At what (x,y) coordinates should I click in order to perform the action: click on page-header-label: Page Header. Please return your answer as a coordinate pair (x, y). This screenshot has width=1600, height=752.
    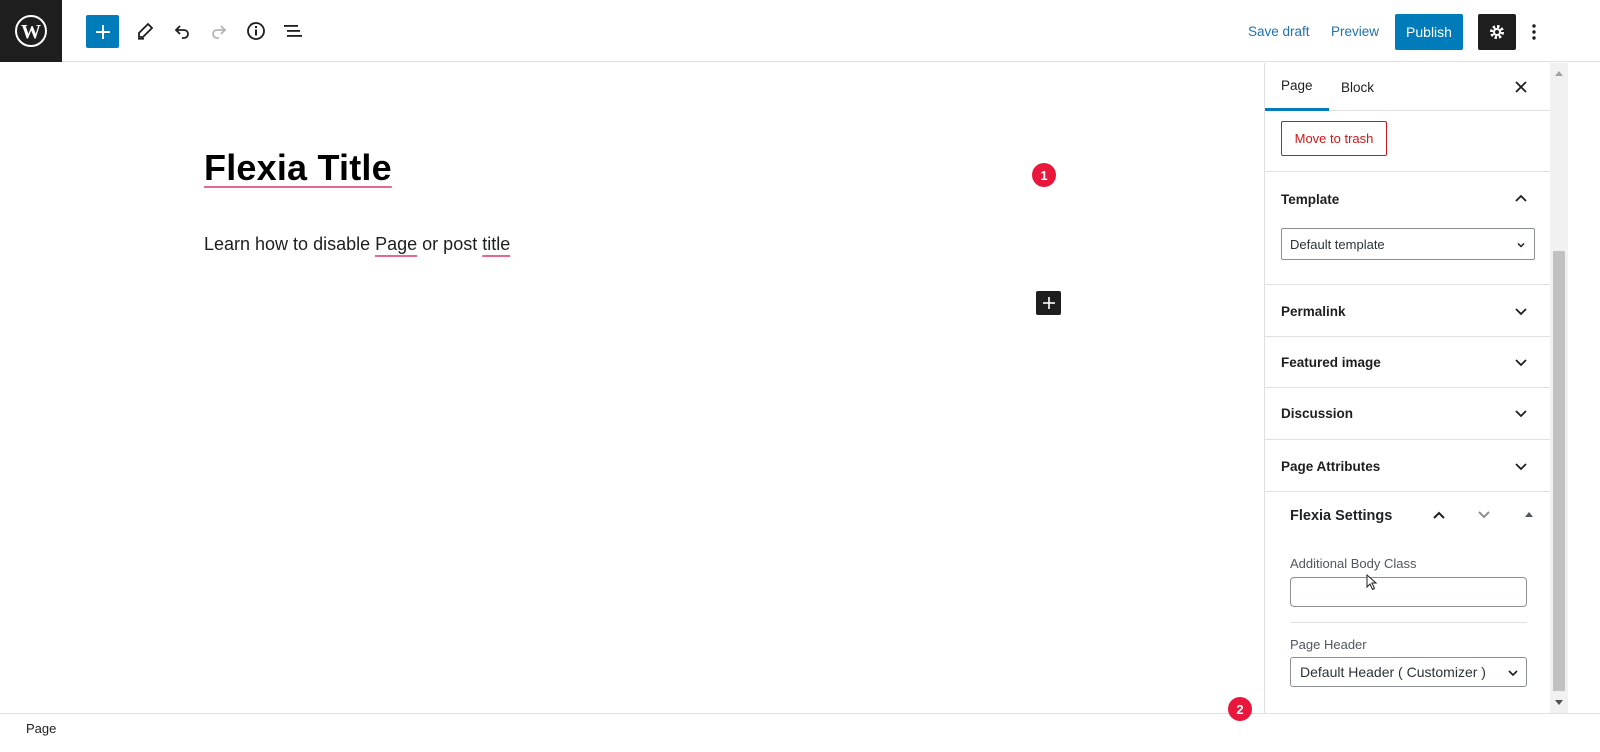
    Looking at the image, I should click on (1328, 644).